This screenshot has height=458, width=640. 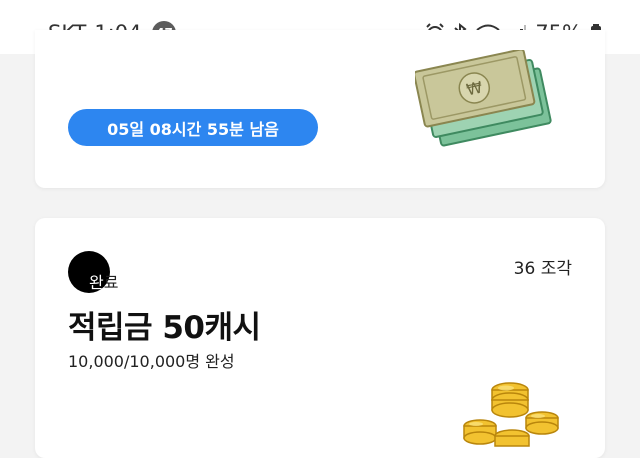 What do you see at coordinates (542, 269) in the screenshot?
I see `pieces-count: 36 조각` at bounding box center [542, 269].